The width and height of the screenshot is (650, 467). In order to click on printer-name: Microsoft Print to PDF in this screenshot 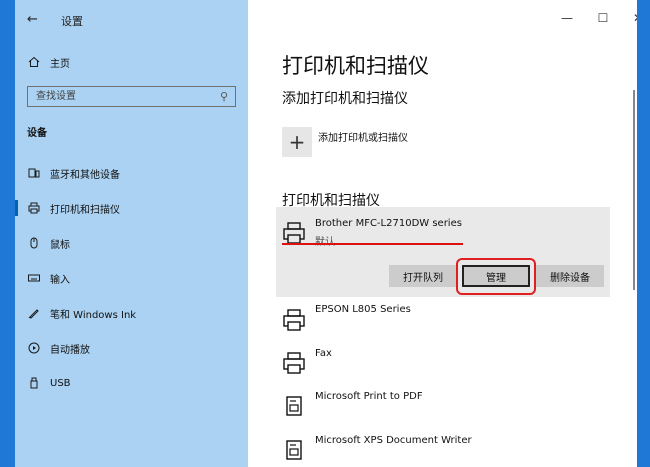, I will do `click(369, 396)`.